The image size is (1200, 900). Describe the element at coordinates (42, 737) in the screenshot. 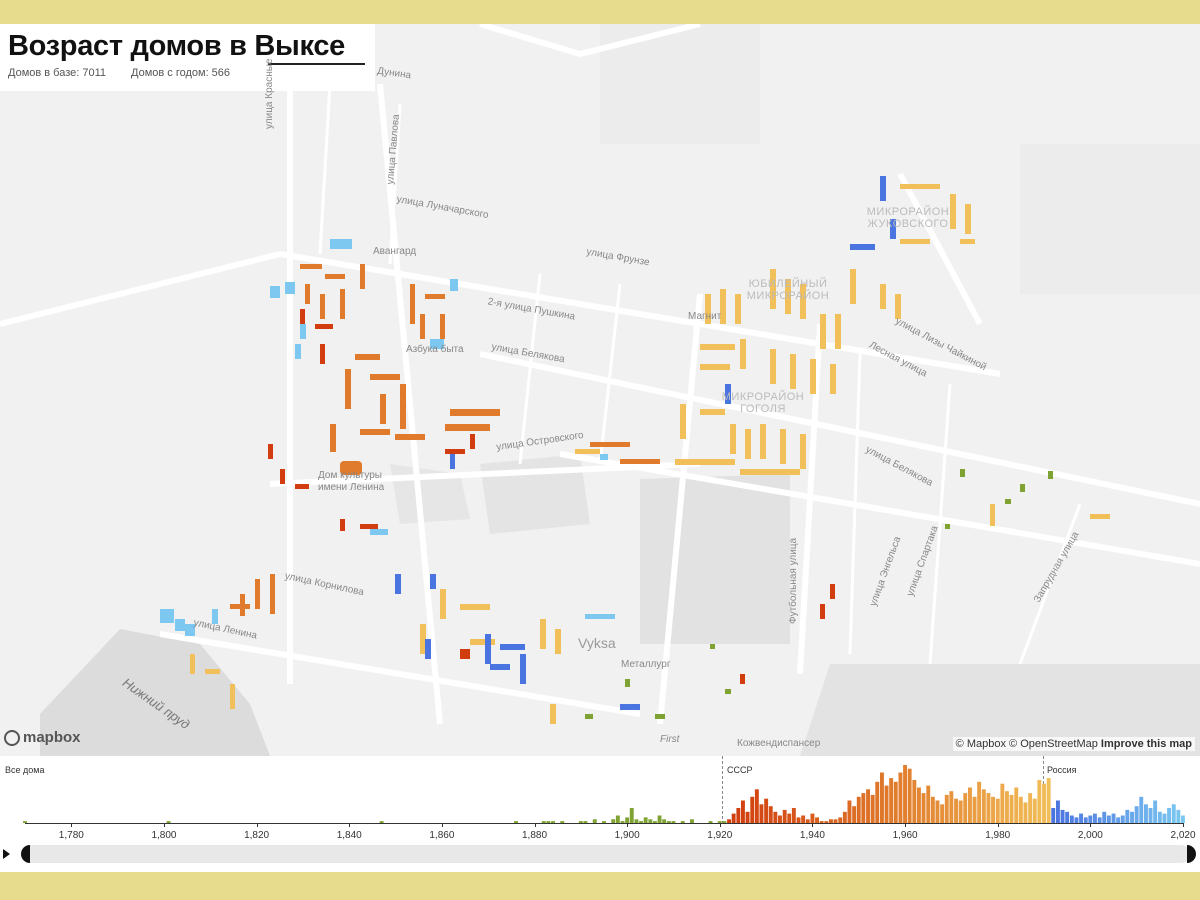

I see `mapbox-logo: mapbox` at that location.